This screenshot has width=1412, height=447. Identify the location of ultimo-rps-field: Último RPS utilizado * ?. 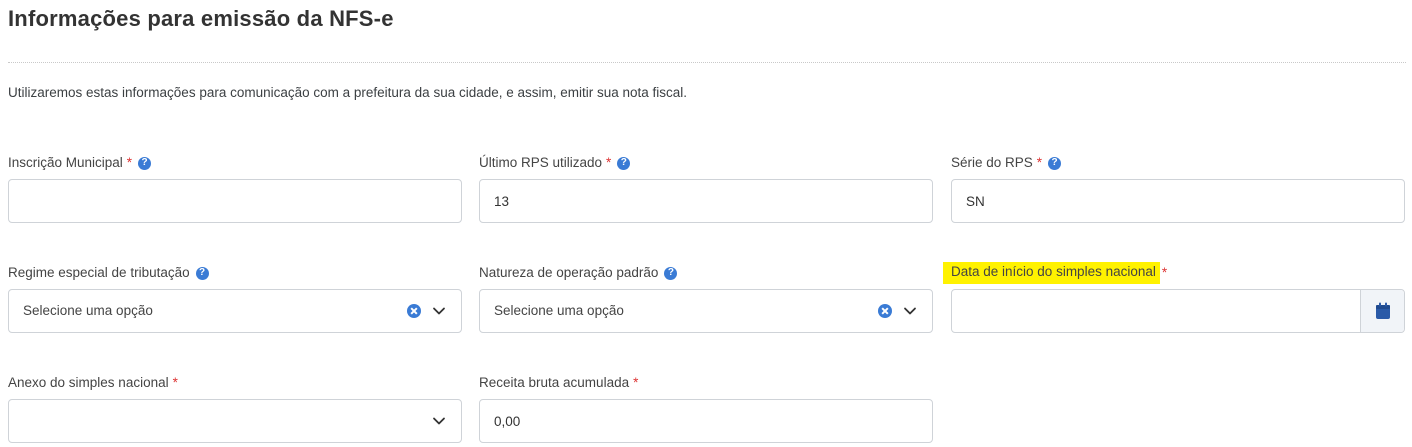
(706, 188).